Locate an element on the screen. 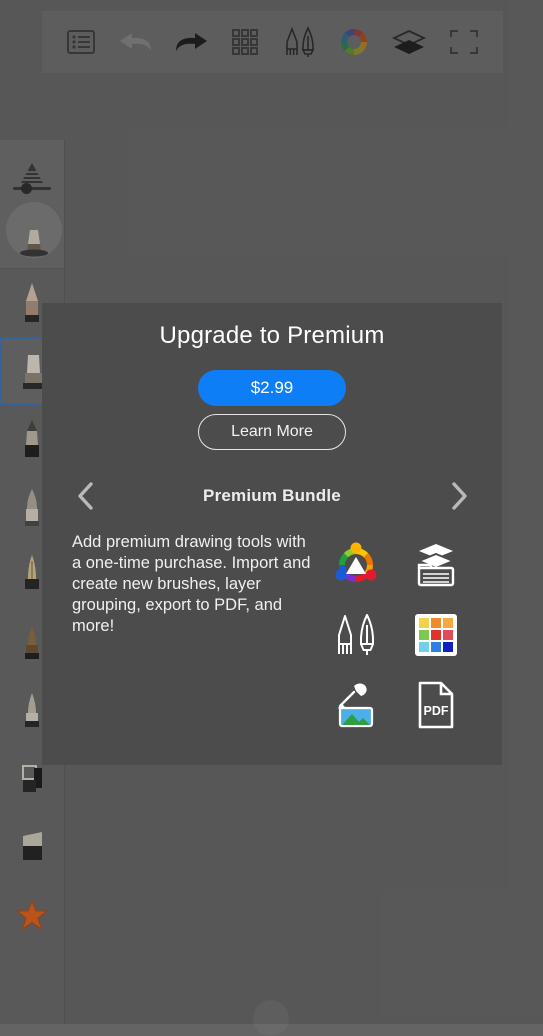 The height and width of the screenshot is (1036, 543). fullscreen-icon is located at coordinates (464, 42).